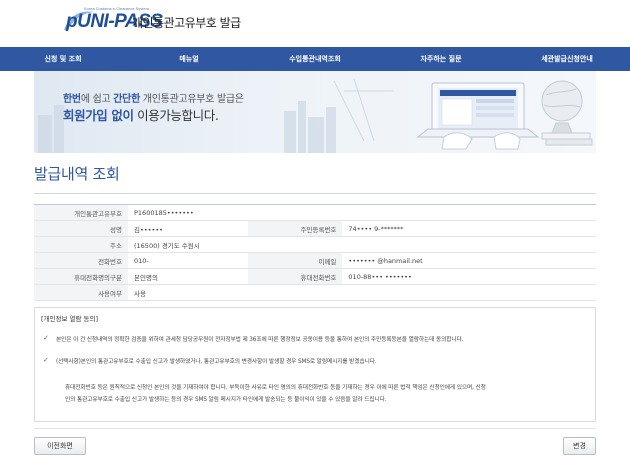  I want to click on name-label: 성명, so click(81, 228).